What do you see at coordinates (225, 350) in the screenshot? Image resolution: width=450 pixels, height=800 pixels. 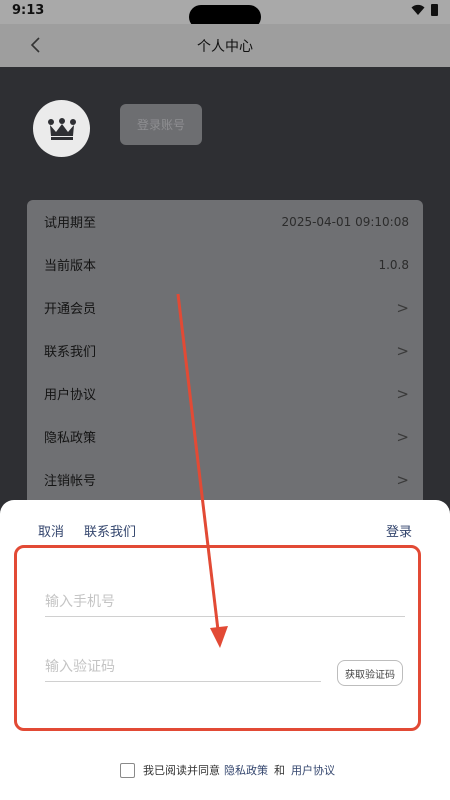 I see `settings-row-contact: 联系我们 >` at bounding box center [225, 350].